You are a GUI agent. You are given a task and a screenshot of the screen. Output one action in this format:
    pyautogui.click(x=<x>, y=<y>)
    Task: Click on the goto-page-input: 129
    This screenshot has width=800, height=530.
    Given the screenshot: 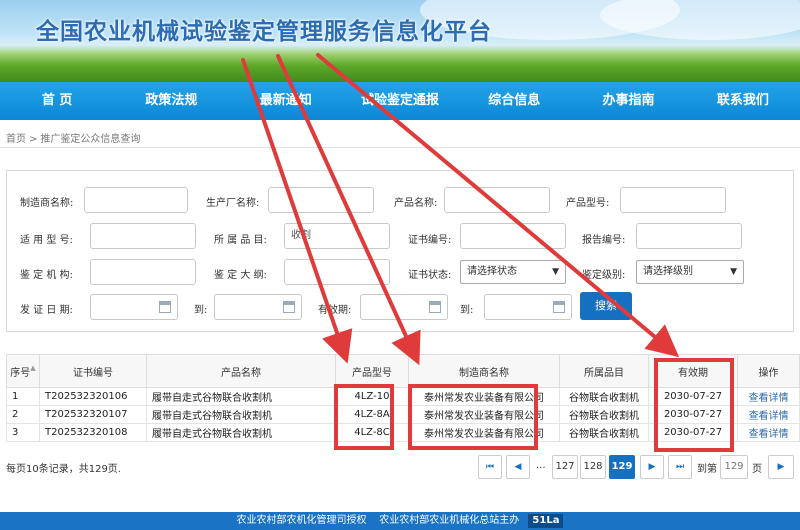 What is the action you would take?
    pyautogui.click(x=734, y=467)
    